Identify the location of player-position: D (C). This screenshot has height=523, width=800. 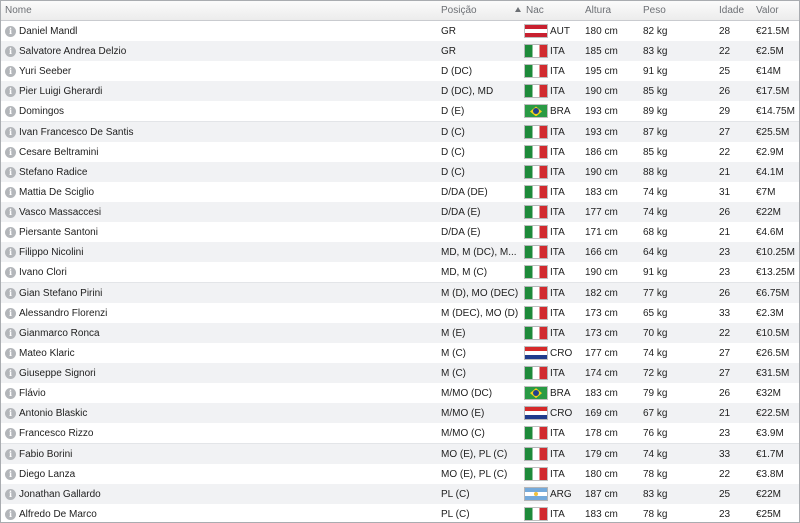
(453, 152).